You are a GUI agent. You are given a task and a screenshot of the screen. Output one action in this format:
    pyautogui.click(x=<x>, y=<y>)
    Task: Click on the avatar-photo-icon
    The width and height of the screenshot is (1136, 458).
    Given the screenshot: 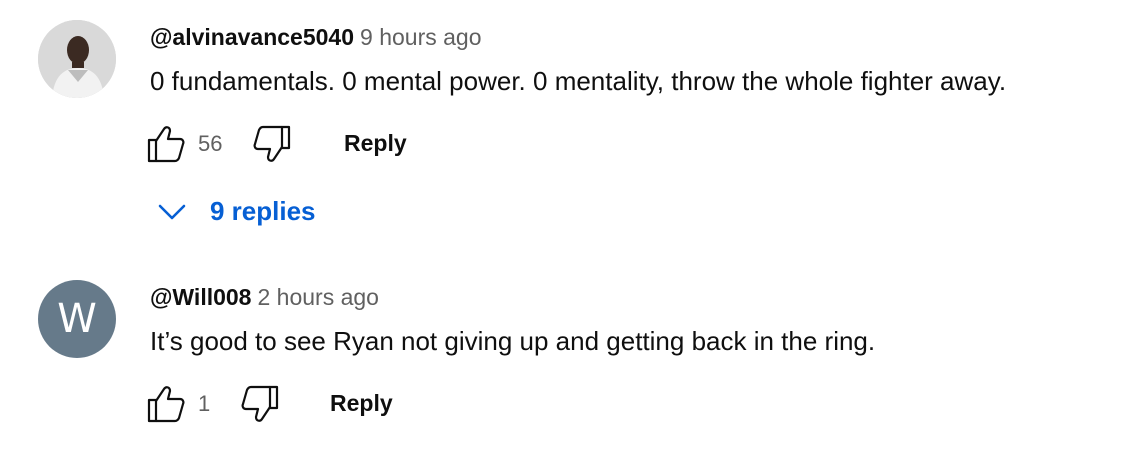 What is the action you would take?
    pyautogui.click(x=77, y=59)
    